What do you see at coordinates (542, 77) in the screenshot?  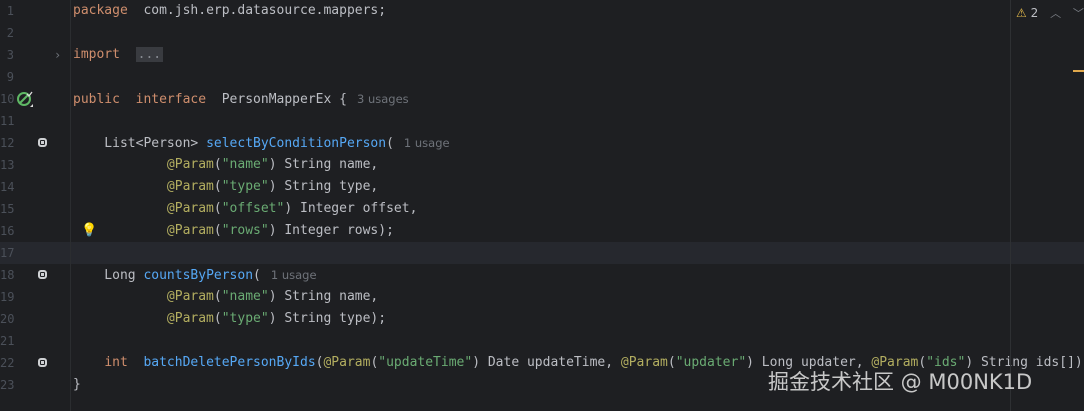 I see `code-line: 9` at bounding box center [542, 77].